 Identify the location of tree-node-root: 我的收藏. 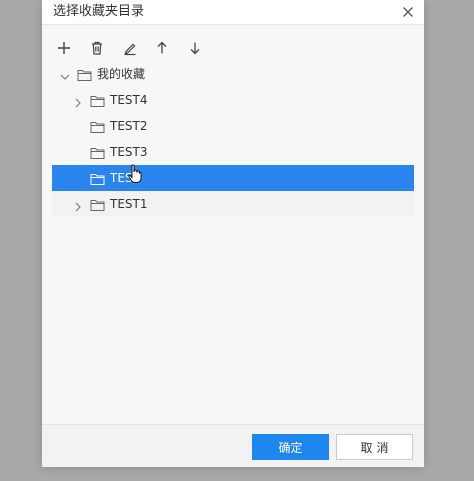
(233, 74).